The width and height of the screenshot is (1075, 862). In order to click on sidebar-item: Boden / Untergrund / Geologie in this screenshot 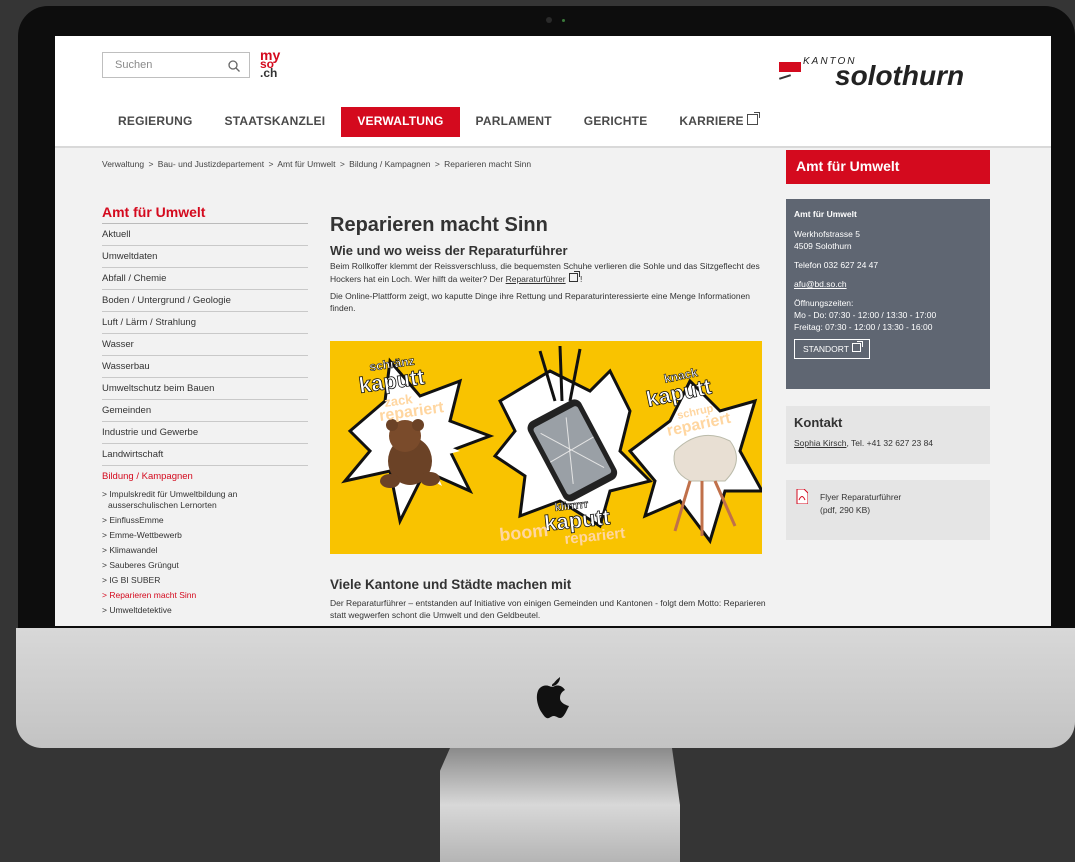, I will do `click(205, 301)`.